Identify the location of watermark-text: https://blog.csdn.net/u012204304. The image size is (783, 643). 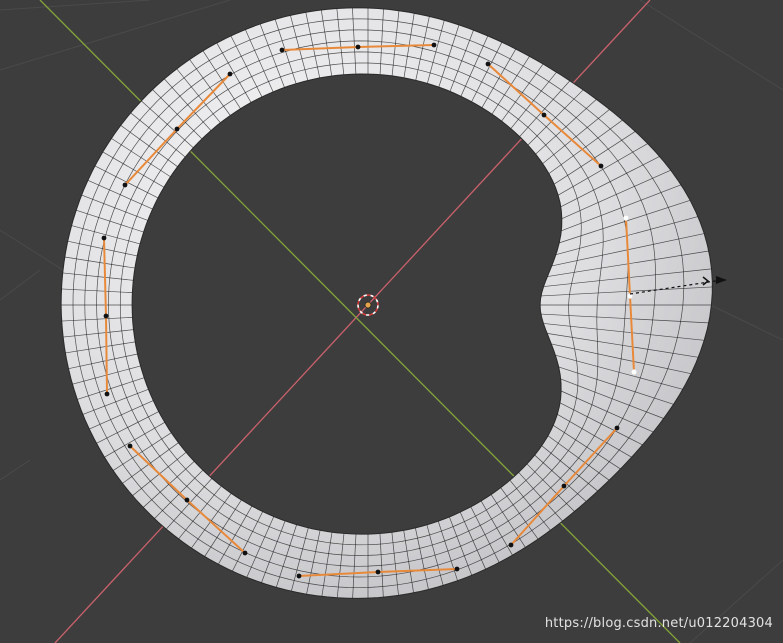
(658, 623).